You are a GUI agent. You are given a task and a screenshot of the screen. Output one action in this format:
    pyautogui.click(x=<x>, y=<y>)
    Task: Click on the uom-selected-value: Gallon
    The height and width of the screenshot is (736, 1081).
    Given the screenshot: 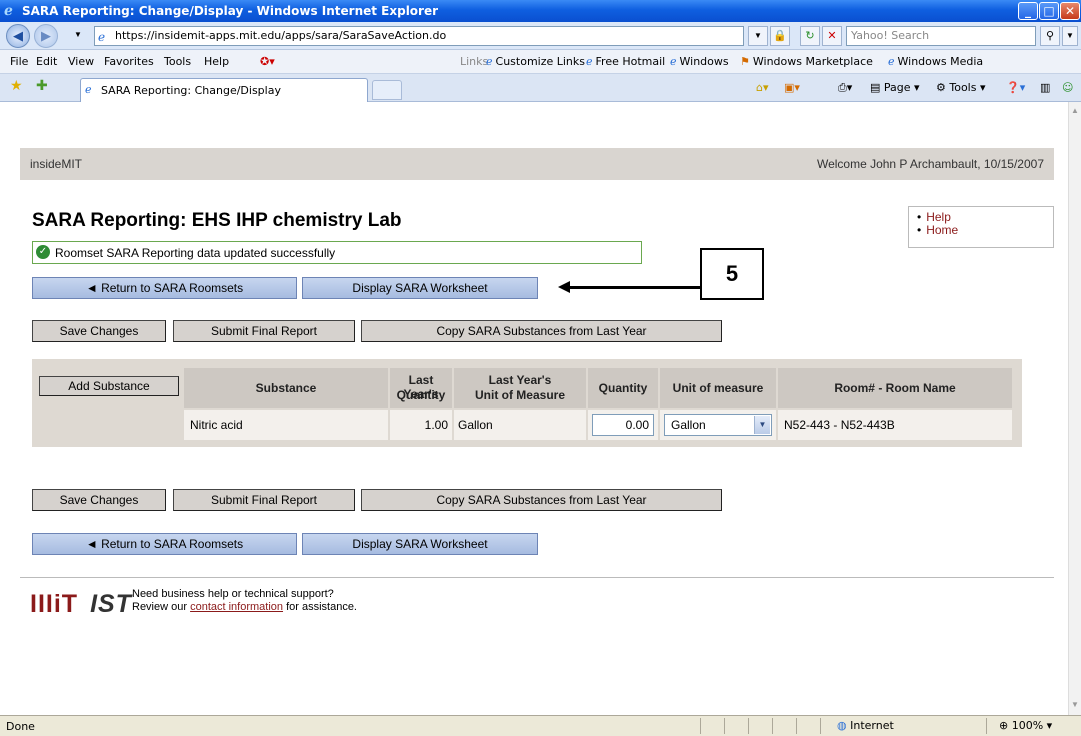 What is the action you would take?
    pyautogui.click(x=688, y=425)
    